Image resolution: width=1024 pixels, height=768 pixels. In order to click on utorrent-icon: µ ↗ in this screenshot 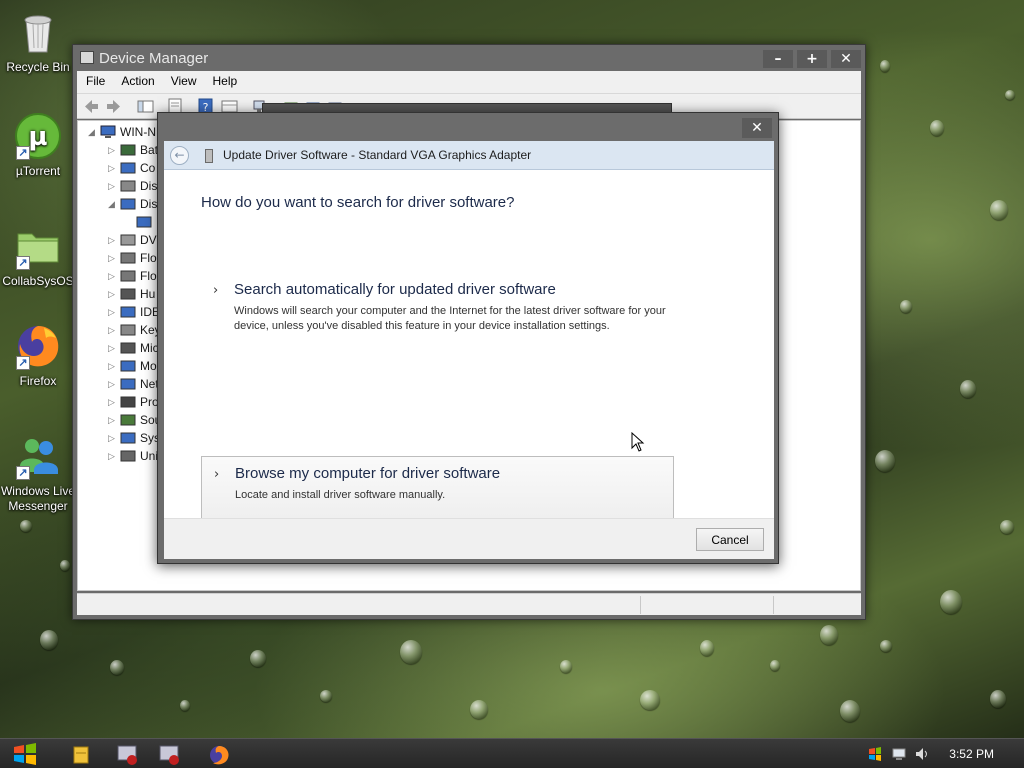, I will do `click(38, 136)`.